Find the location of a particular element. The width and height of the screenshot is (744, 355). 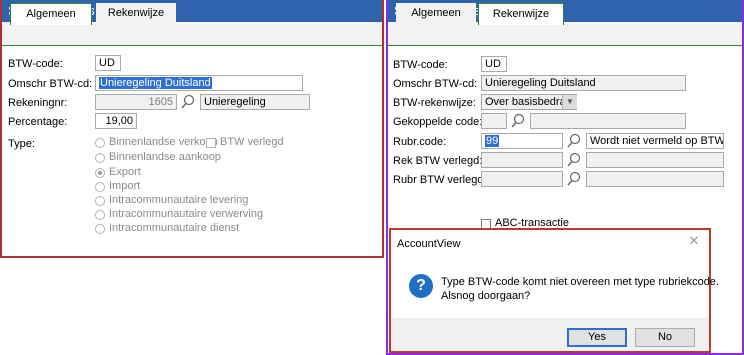

rekeningnr-label: Rekeningnr: is located at coordinates (38, 103).